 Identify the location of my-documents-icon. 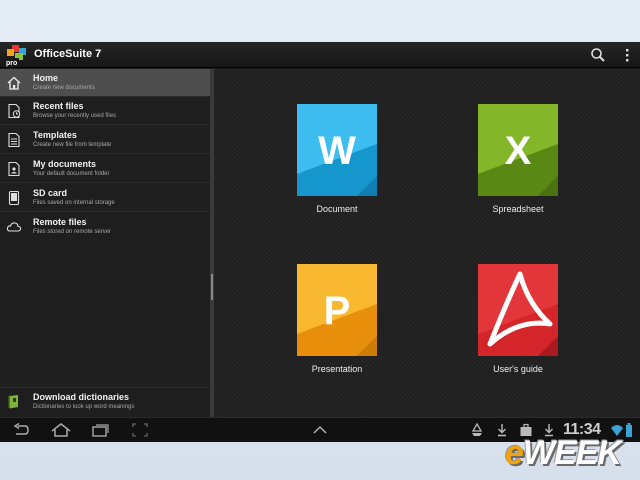
(14, 169).